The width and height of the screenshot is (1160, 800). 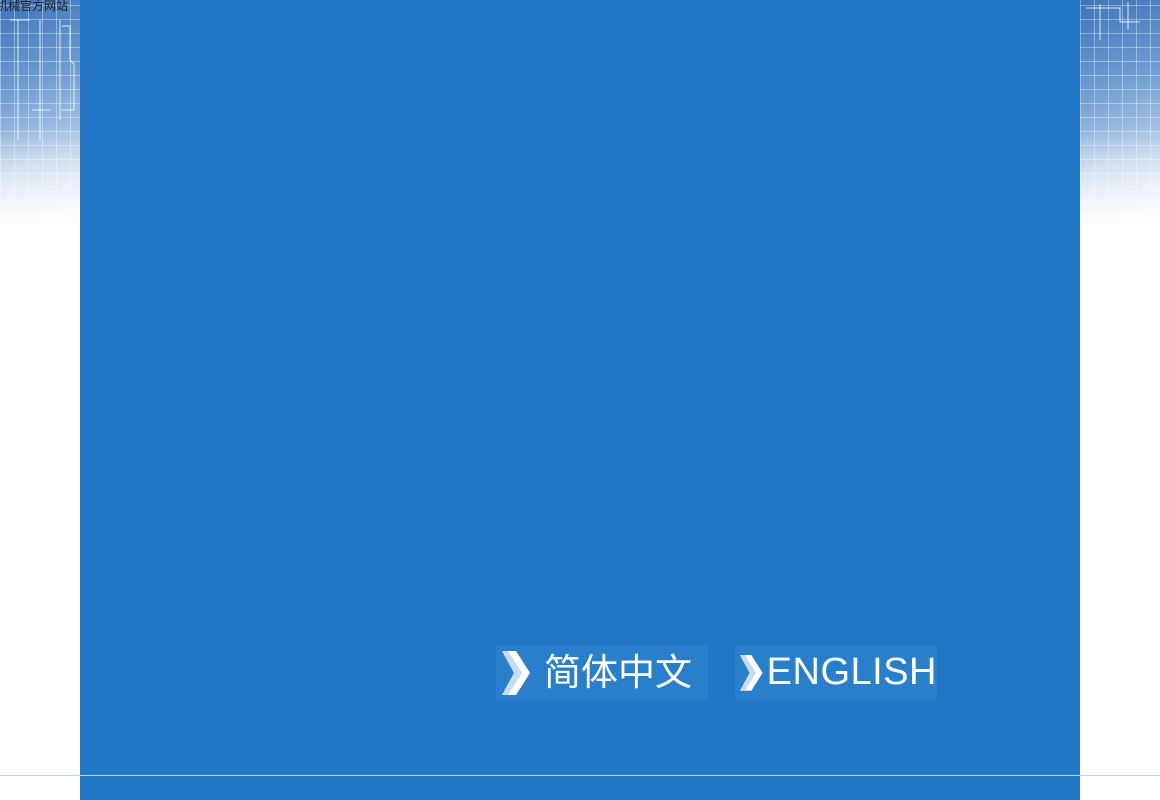 I want to click on blueprint-background-right, so click(x=1120, y=115).